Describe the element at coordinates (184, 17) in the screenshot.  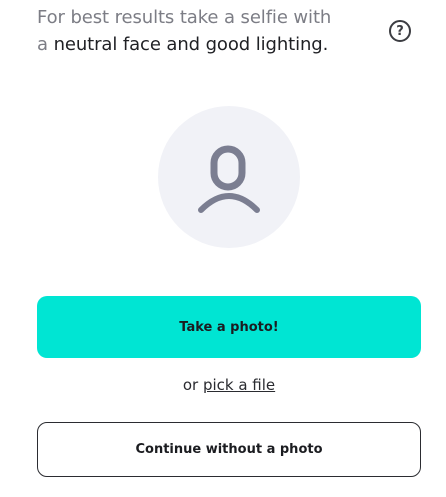
I see `instruction-line-1: For best results take a selfie with` at that location.